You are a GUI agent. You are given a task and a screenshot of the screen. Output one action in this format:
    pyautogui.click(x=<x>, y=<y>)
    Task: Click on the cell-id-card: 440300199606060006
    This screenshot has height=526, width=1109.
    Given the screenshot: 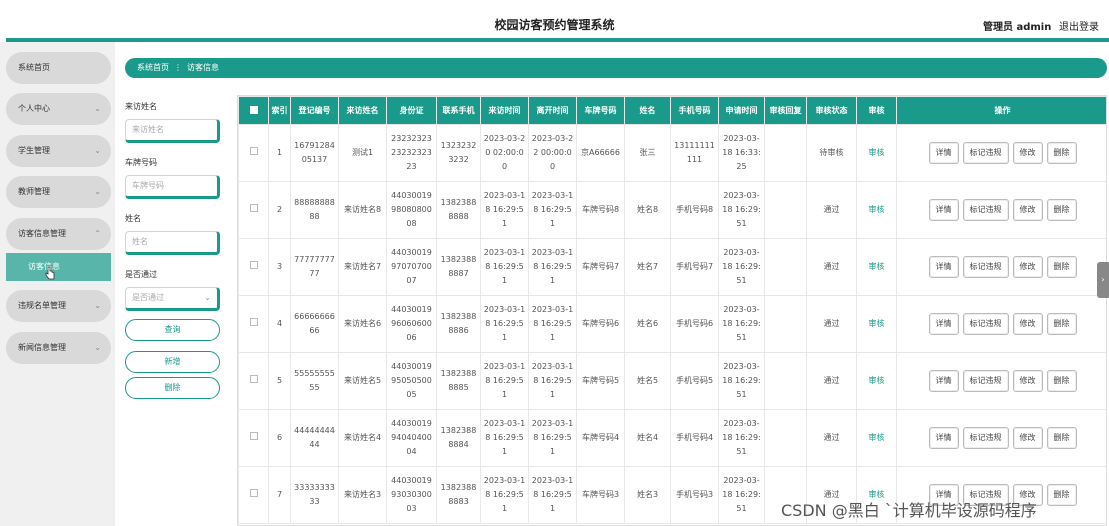 What is the action you would take?
    pyautogui.click(x=411, y=324)
    